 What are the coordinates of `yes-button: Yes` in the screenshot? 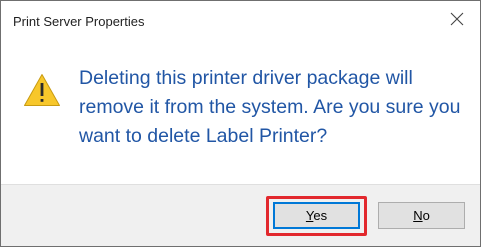 It's located at (316, 215).